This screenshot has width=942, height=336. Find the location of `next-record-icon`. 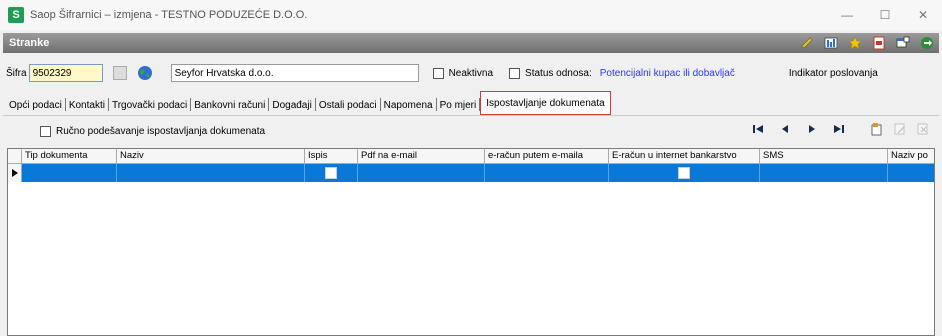

next-record-icon is located at coordinates (812, 130).